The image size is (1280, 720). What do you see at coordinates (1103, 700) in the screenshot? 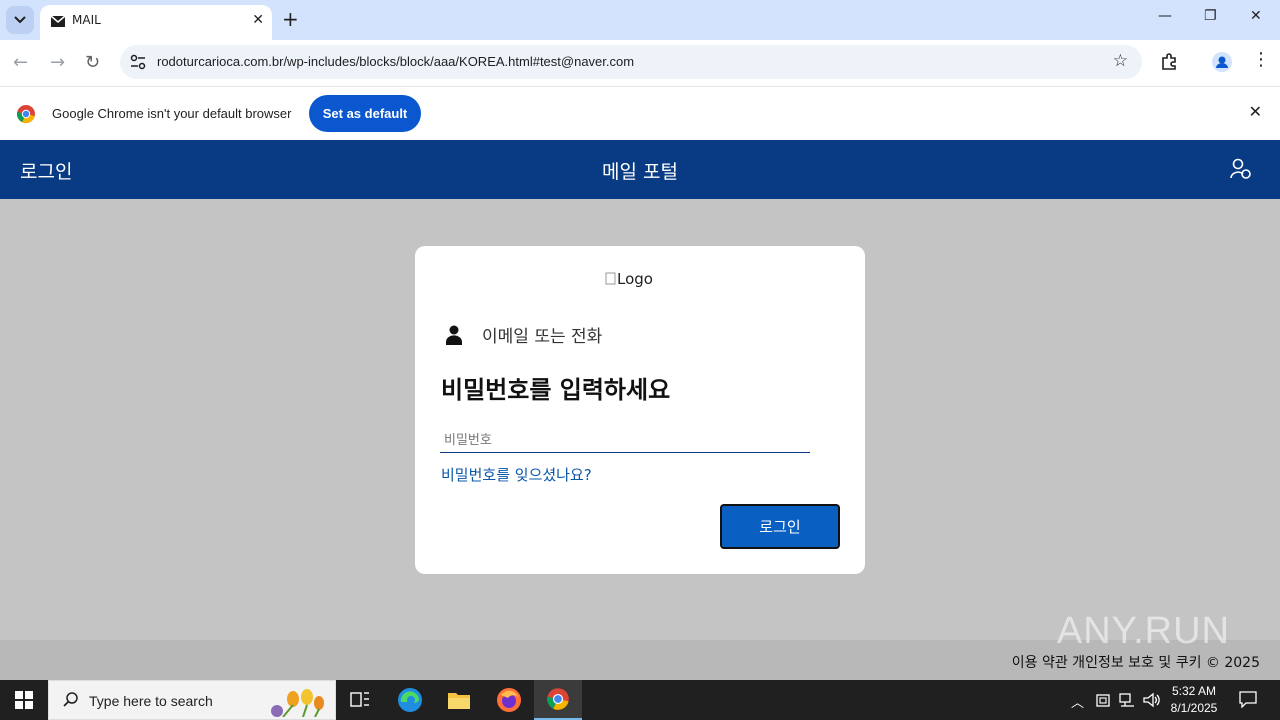
I see `meet-now-icon` at bounding box center [1103, 700].